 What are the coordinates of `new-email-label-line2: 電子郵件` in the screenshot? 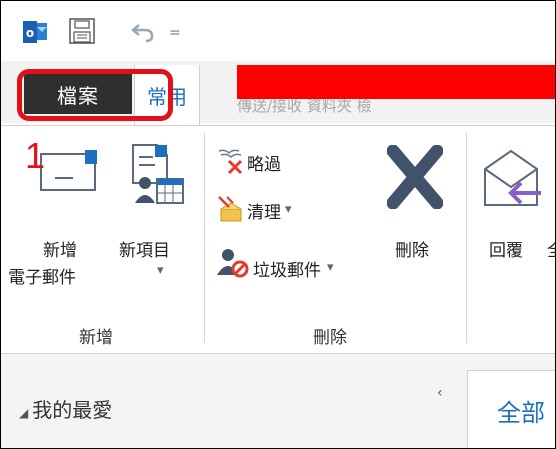 It's located at (42, 278).